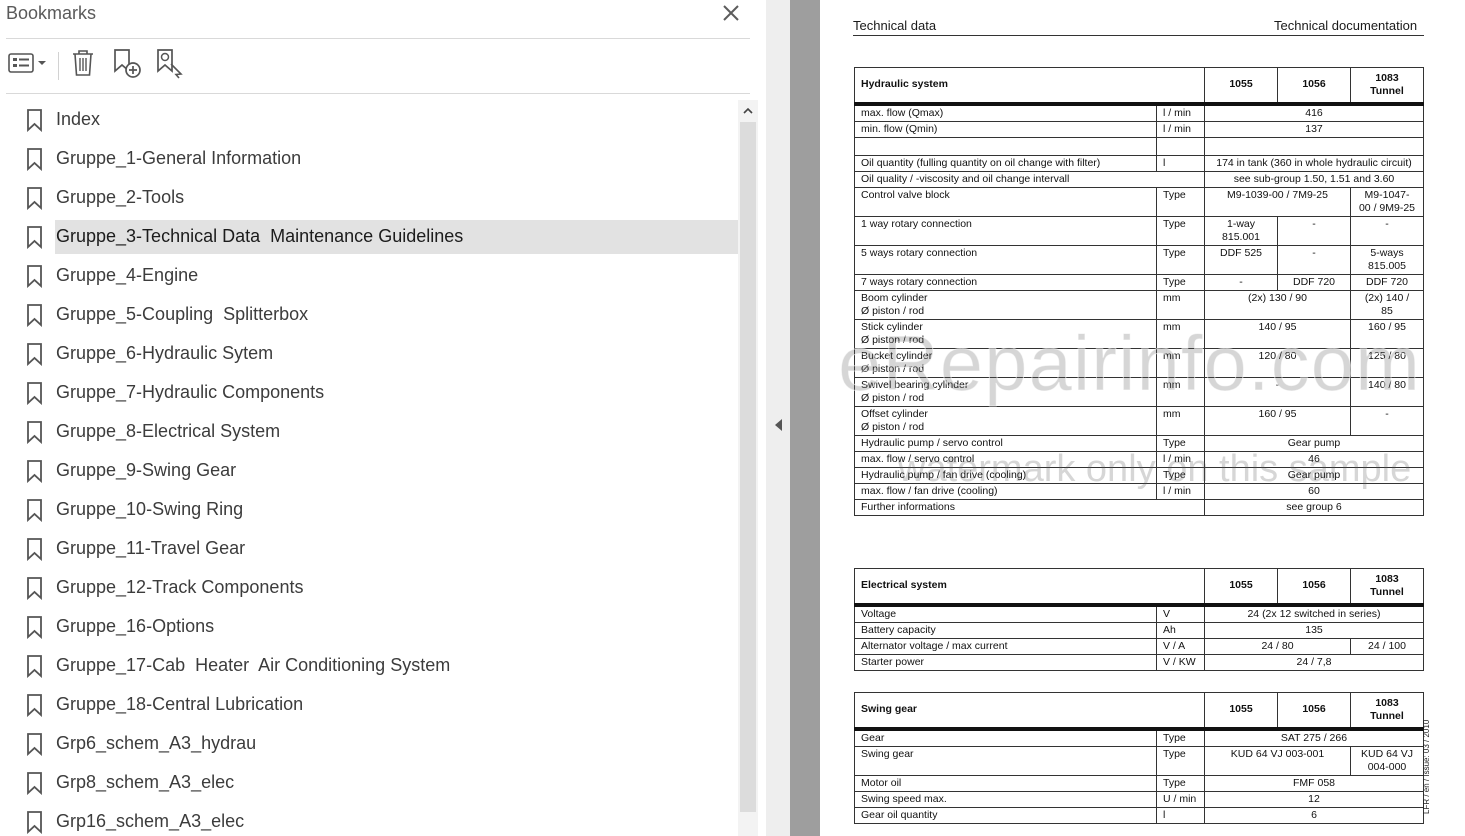  What do you see at coordinates (731, 13) in the screenshot?
I see `close-icon` at bounding box center [731, 13].